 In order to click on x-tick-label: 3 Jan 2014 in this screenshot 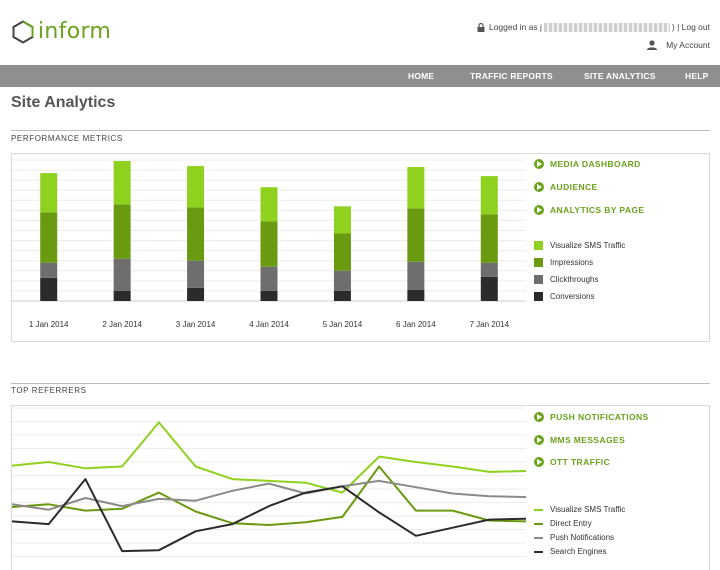, I will do `click(196, 324)`.